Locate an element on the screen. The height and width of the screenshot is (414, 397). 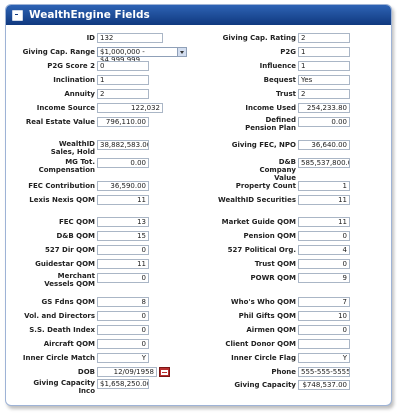
label-db-qom: D&B QOM is located at coordinates (75, 236).